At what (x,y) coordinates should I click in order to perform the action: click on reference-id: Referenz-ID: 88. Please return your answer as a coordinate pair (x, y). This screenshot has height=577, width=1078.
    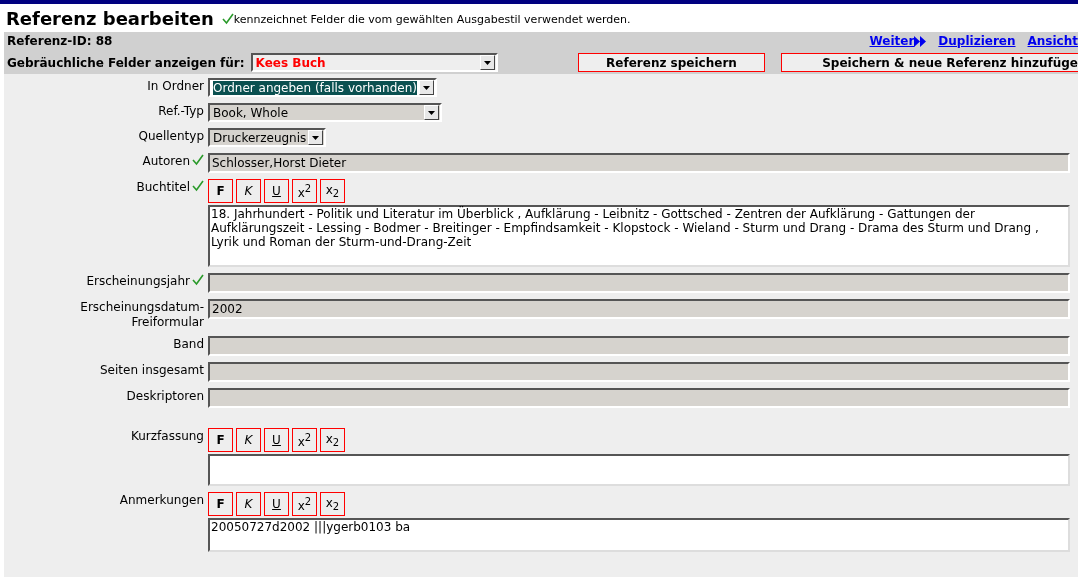
    Looking at the image, I should click on (60, 41).